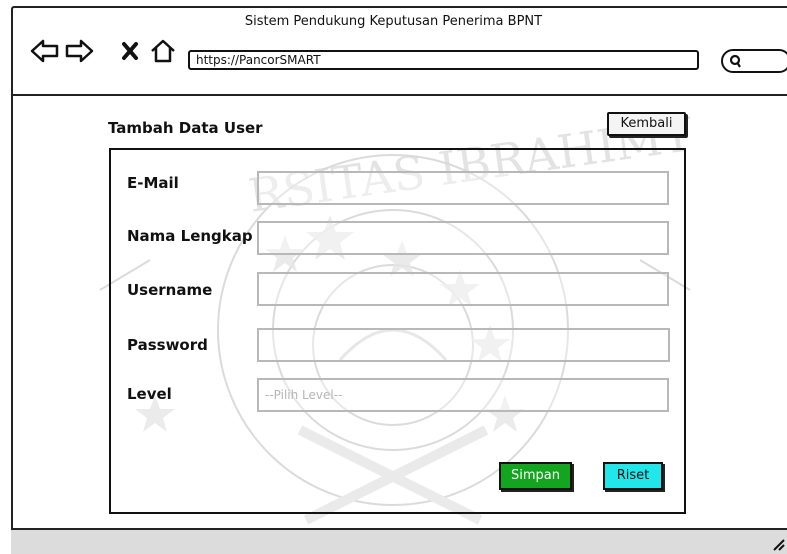  I want to click on full-name-field, so click(463, 238).